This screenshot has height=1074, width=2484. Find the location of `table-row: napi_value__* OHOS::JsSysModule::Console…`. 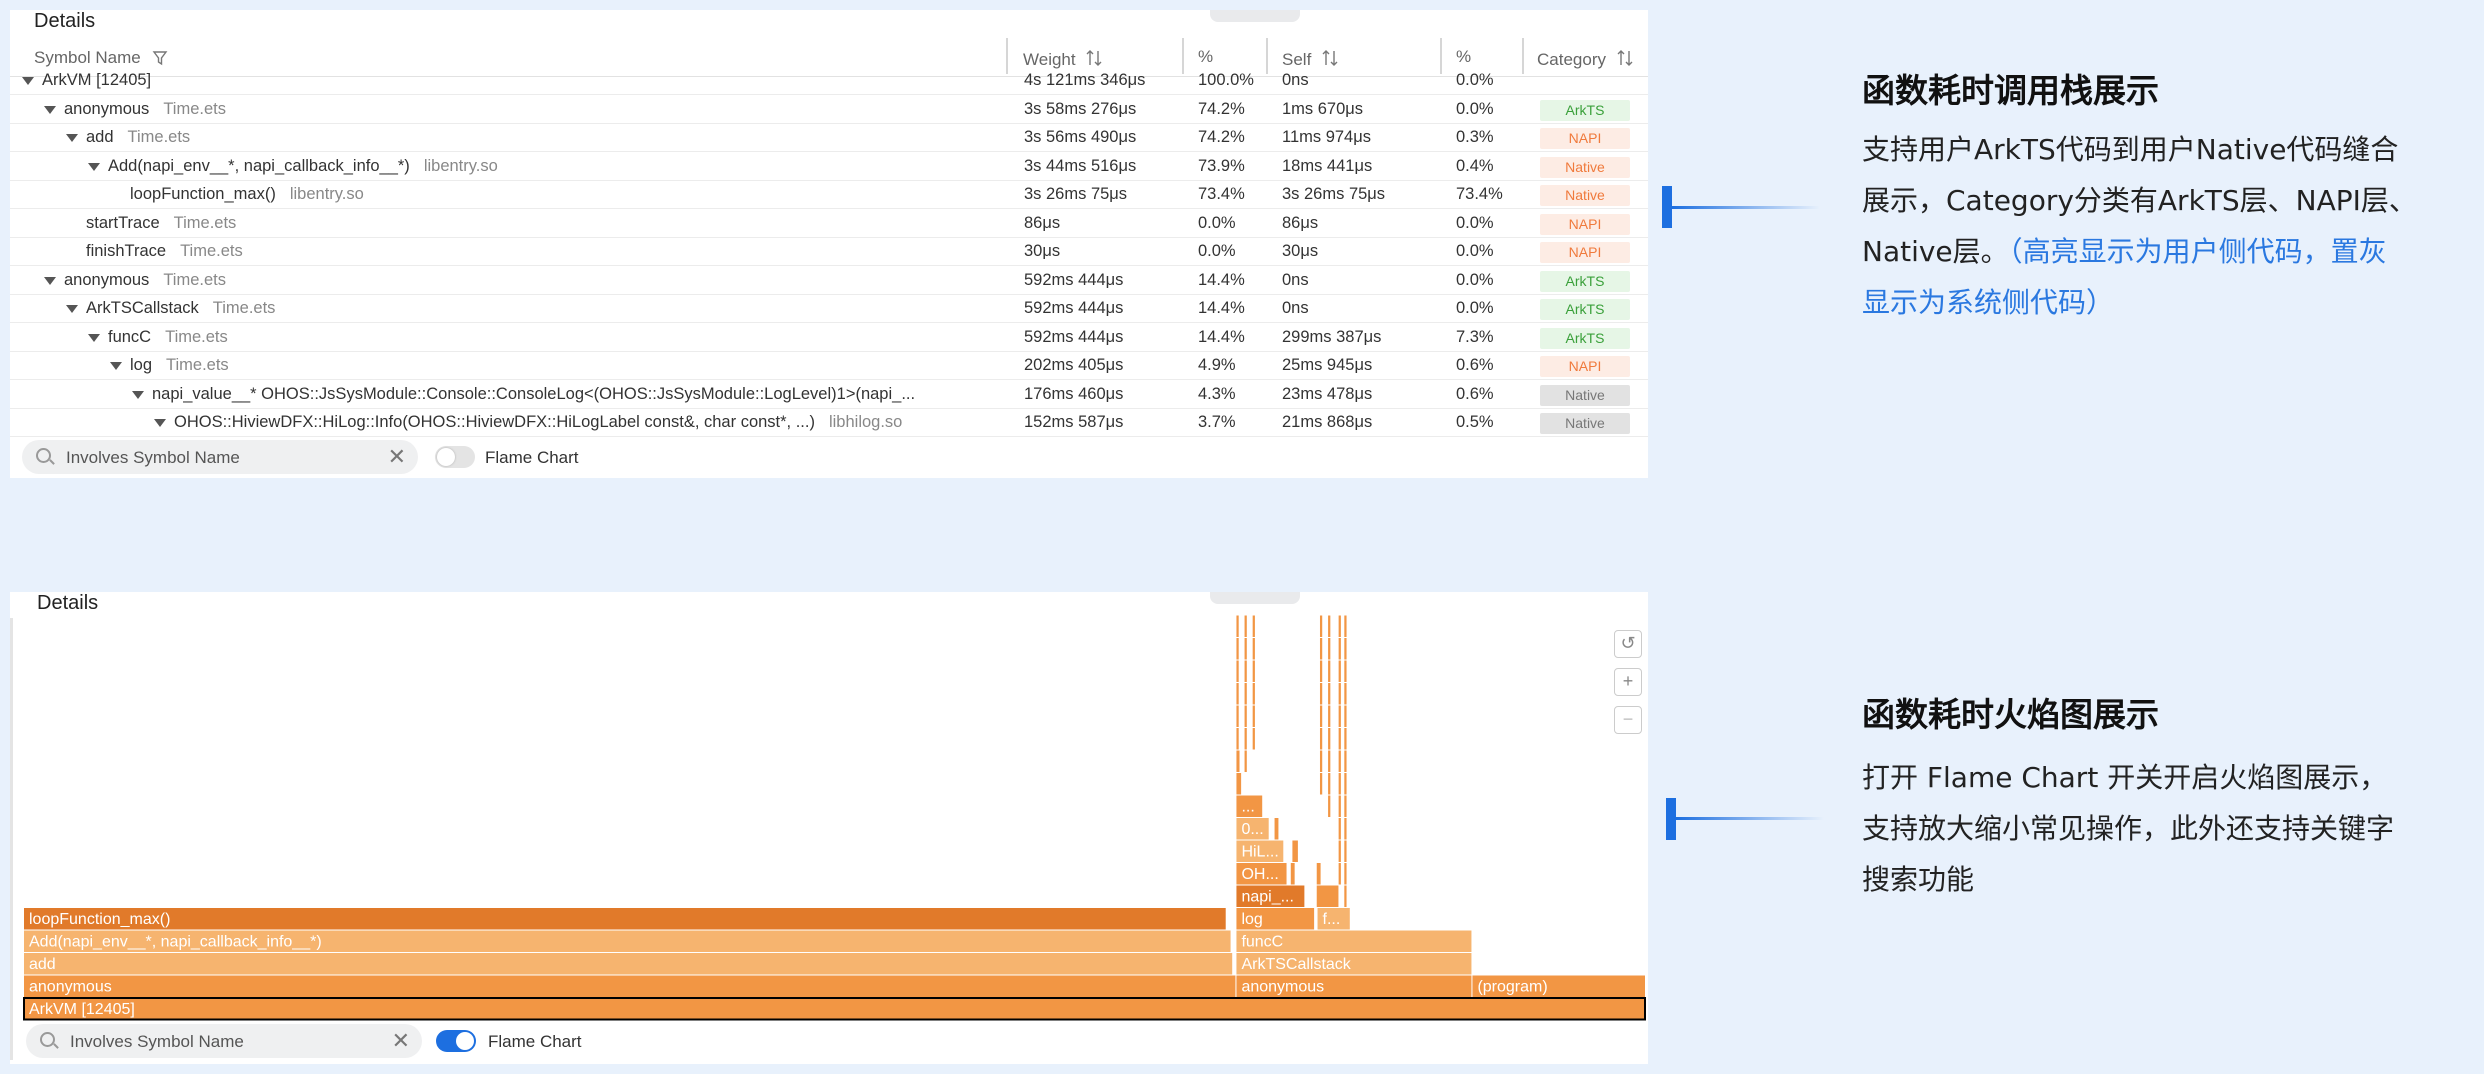

table-row: napi_value__* OHOS::JsSysModule::Console… is located at coordinates (829, 394).